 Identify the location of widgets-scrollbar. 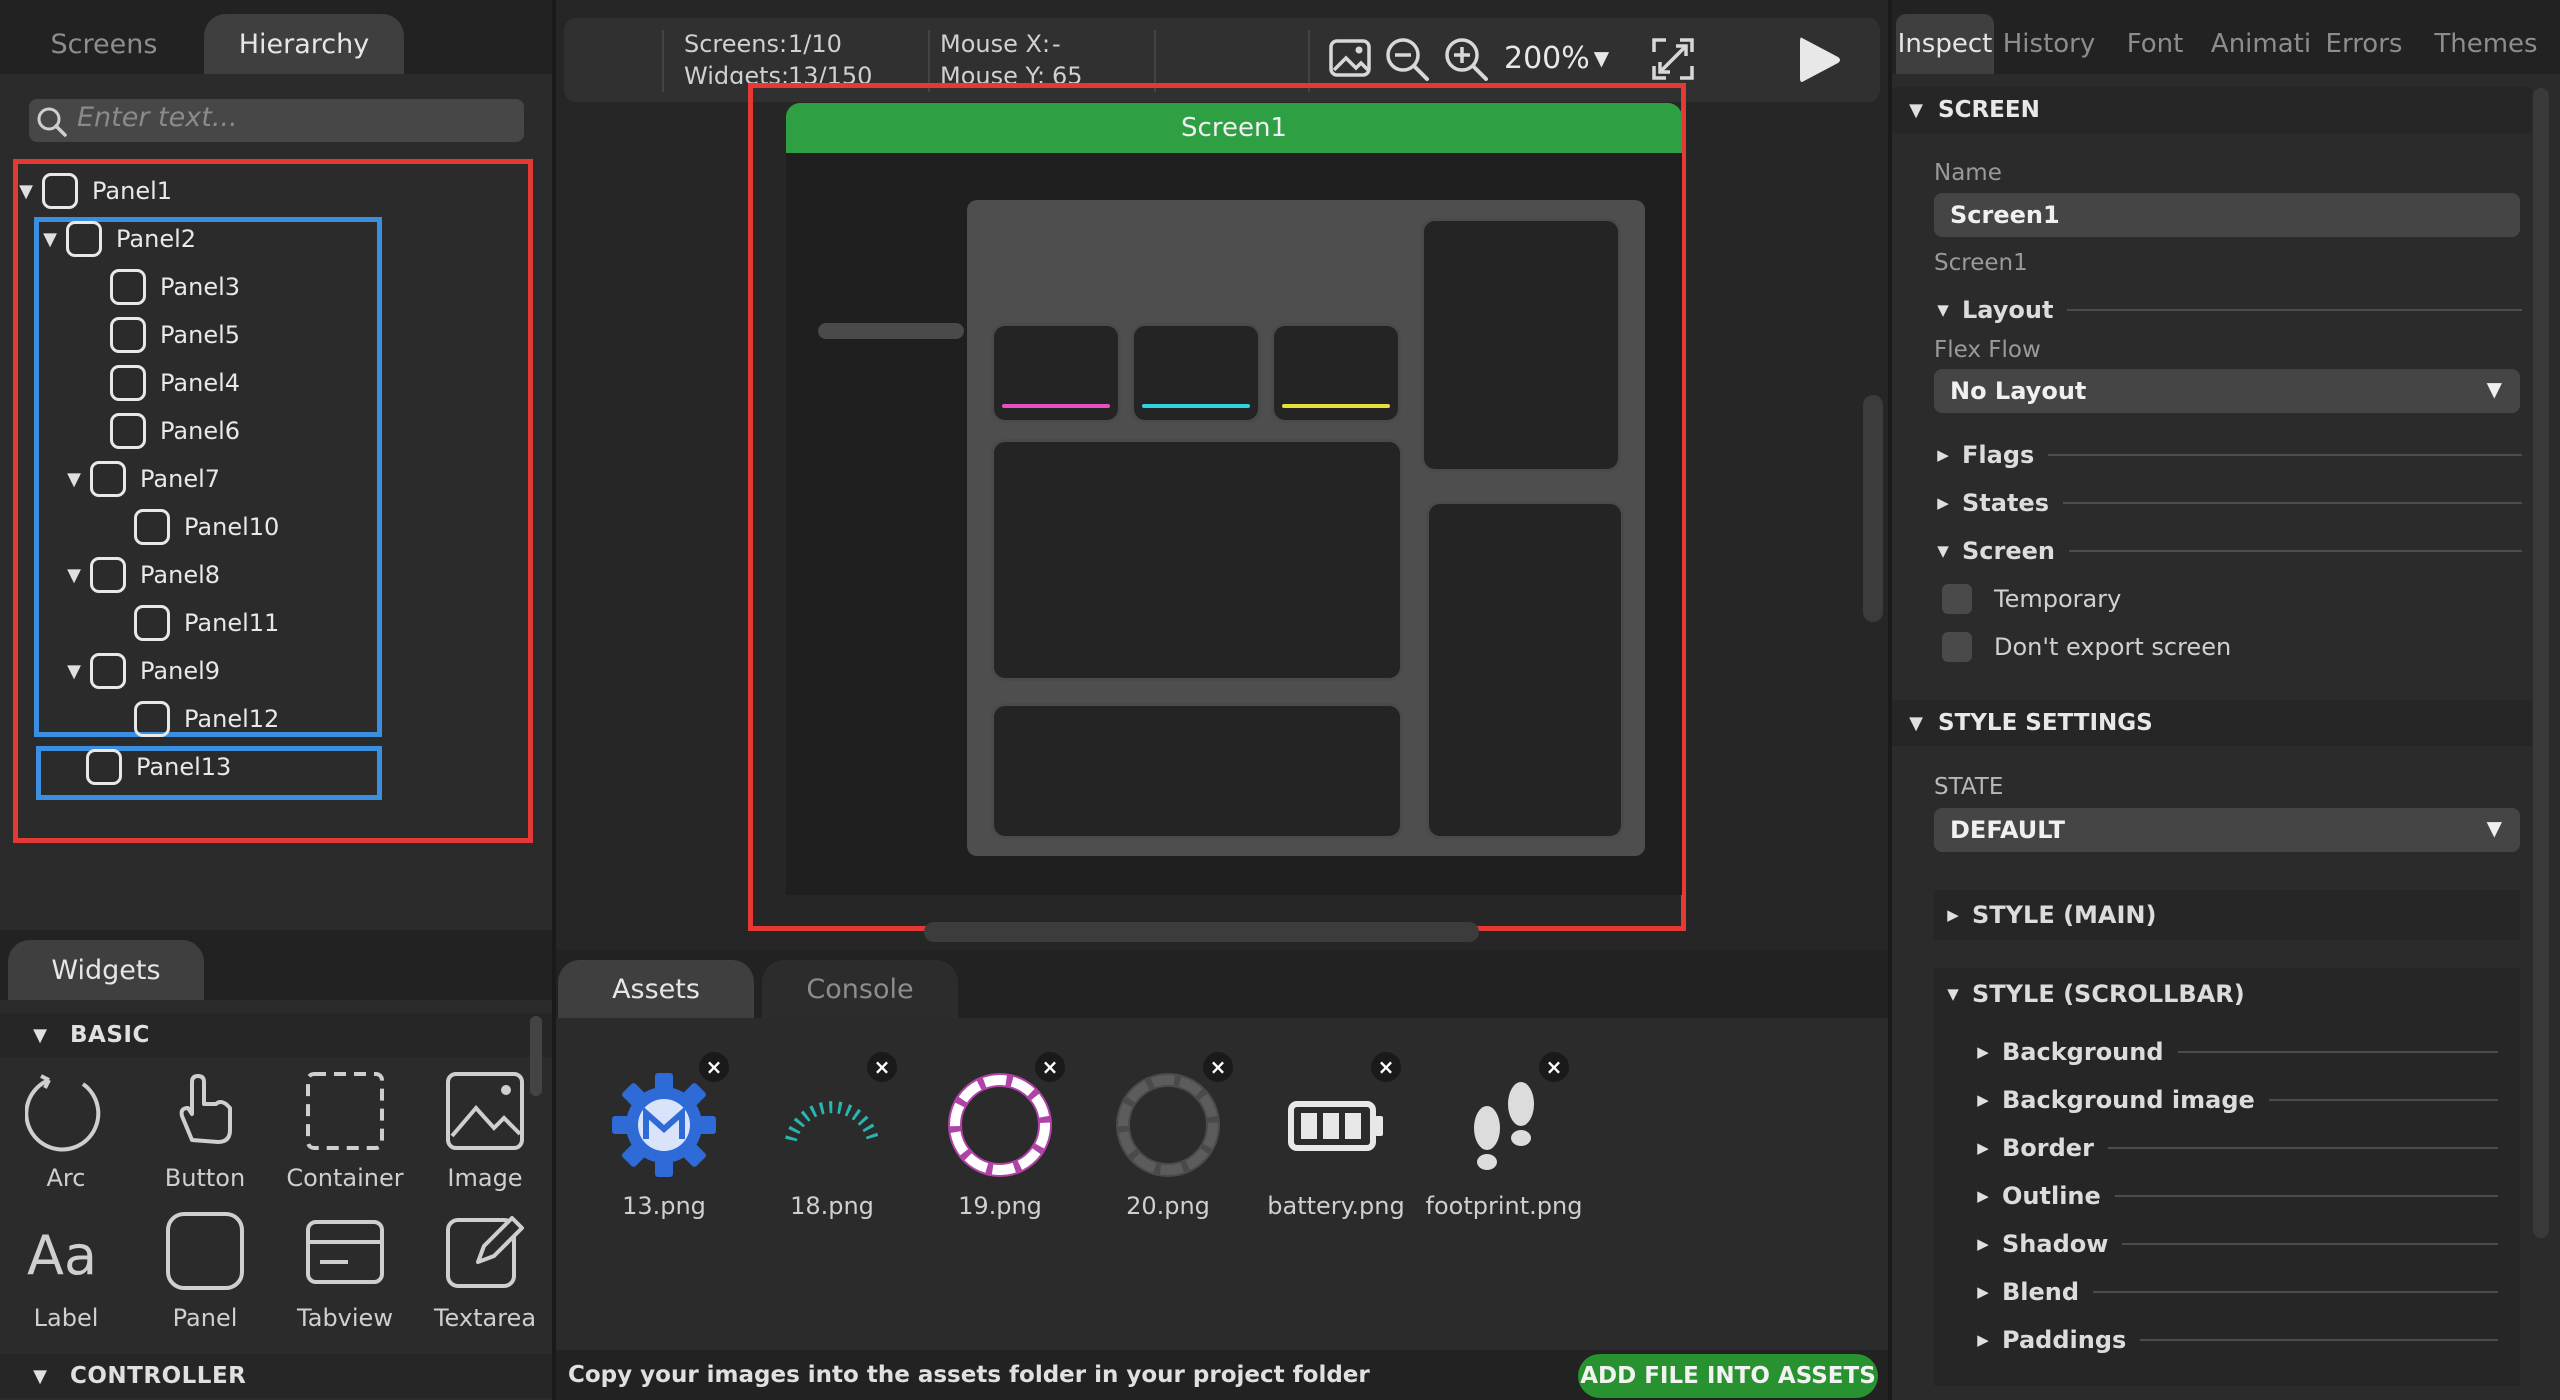
(536, 1056).